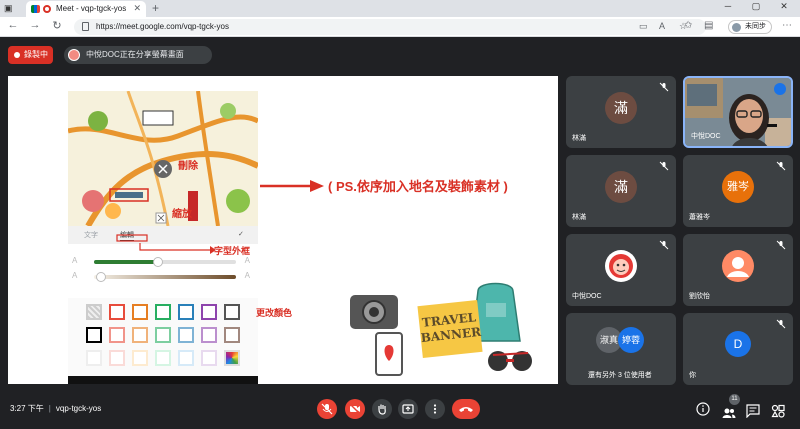 The image size is (800, 429). Describe the element at coordinates (241, 234) in the screenshot. I see `checkmark-icon: ✓` at that location.